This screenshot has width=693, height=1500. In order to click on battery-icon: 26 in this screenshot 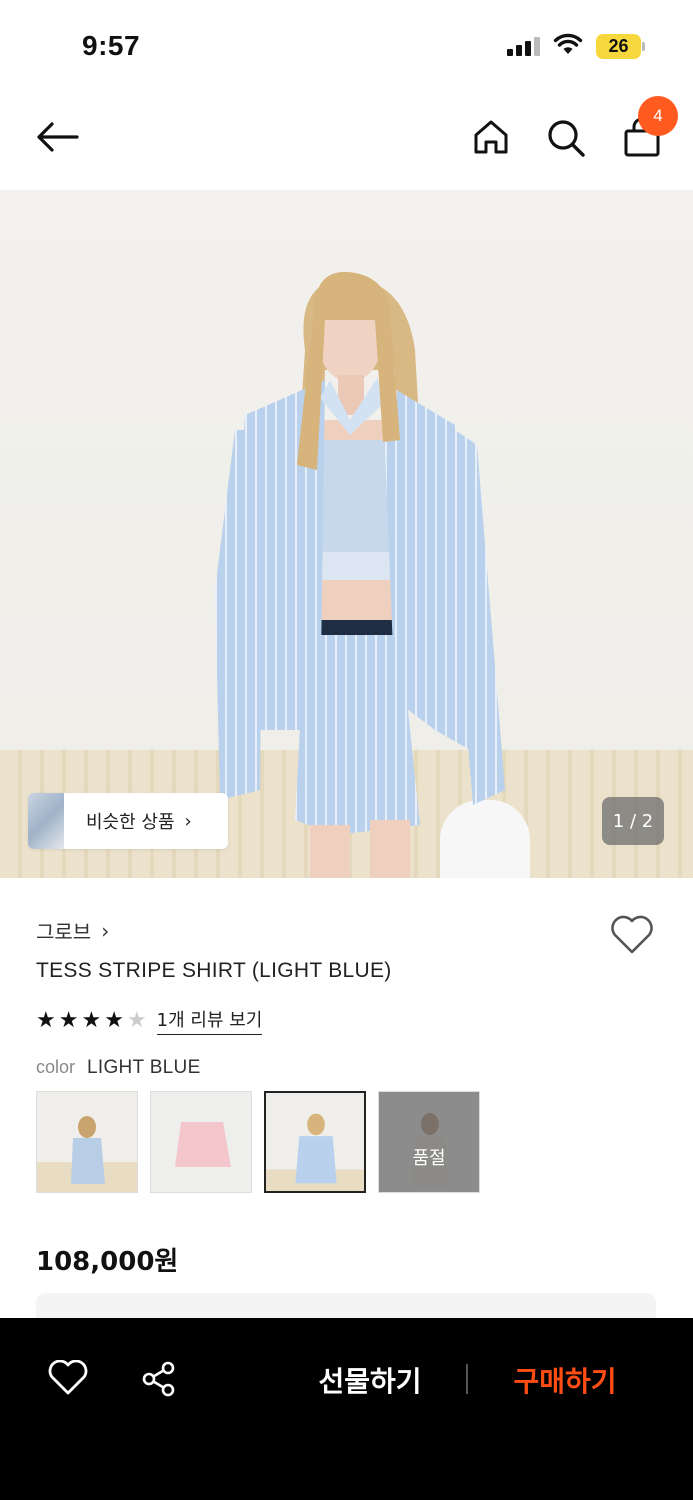, I will do `click(621, 46)`.